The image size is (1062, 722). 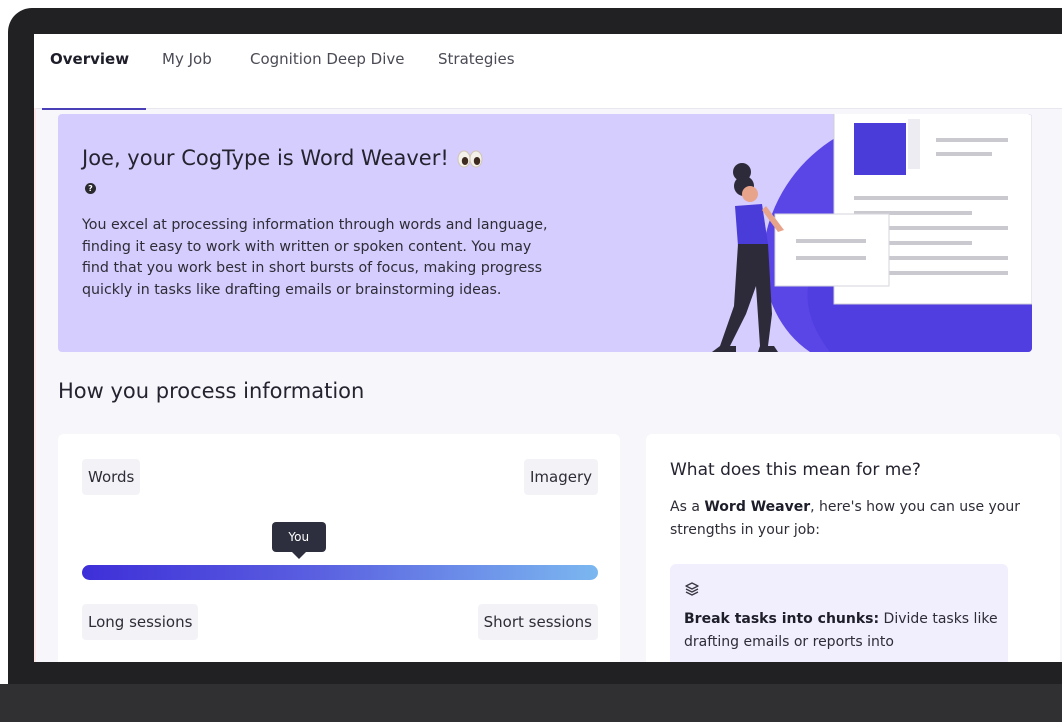 What do you see at coordinates (795, 470) in the screenshot?
I see `meaning-title: What does this mean for me?` at bounding box center [795, 470].